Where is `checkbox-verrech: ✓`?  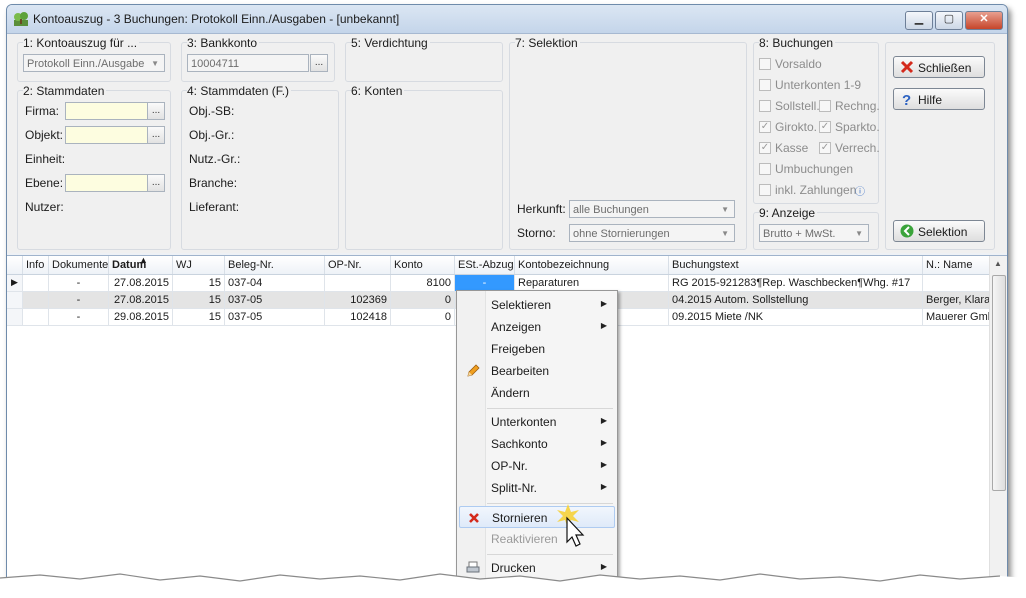 checkbox-verrech: ✓ is located at coordinates (825, 148).